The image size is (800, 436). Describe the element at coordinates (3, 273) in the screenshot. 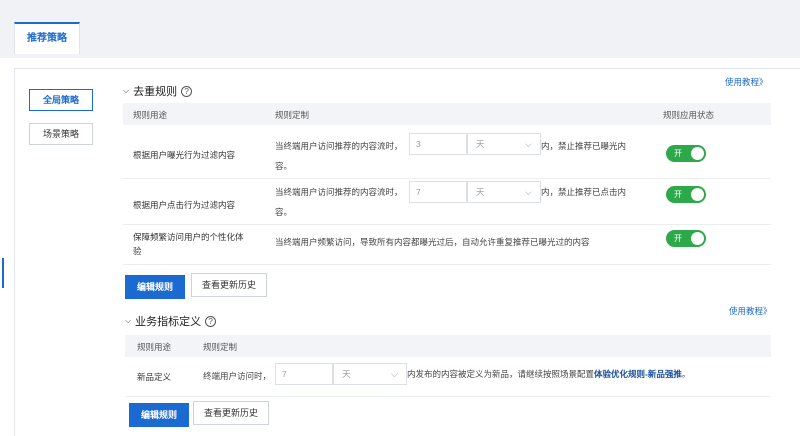

I see `left-edge-marker` at that location.